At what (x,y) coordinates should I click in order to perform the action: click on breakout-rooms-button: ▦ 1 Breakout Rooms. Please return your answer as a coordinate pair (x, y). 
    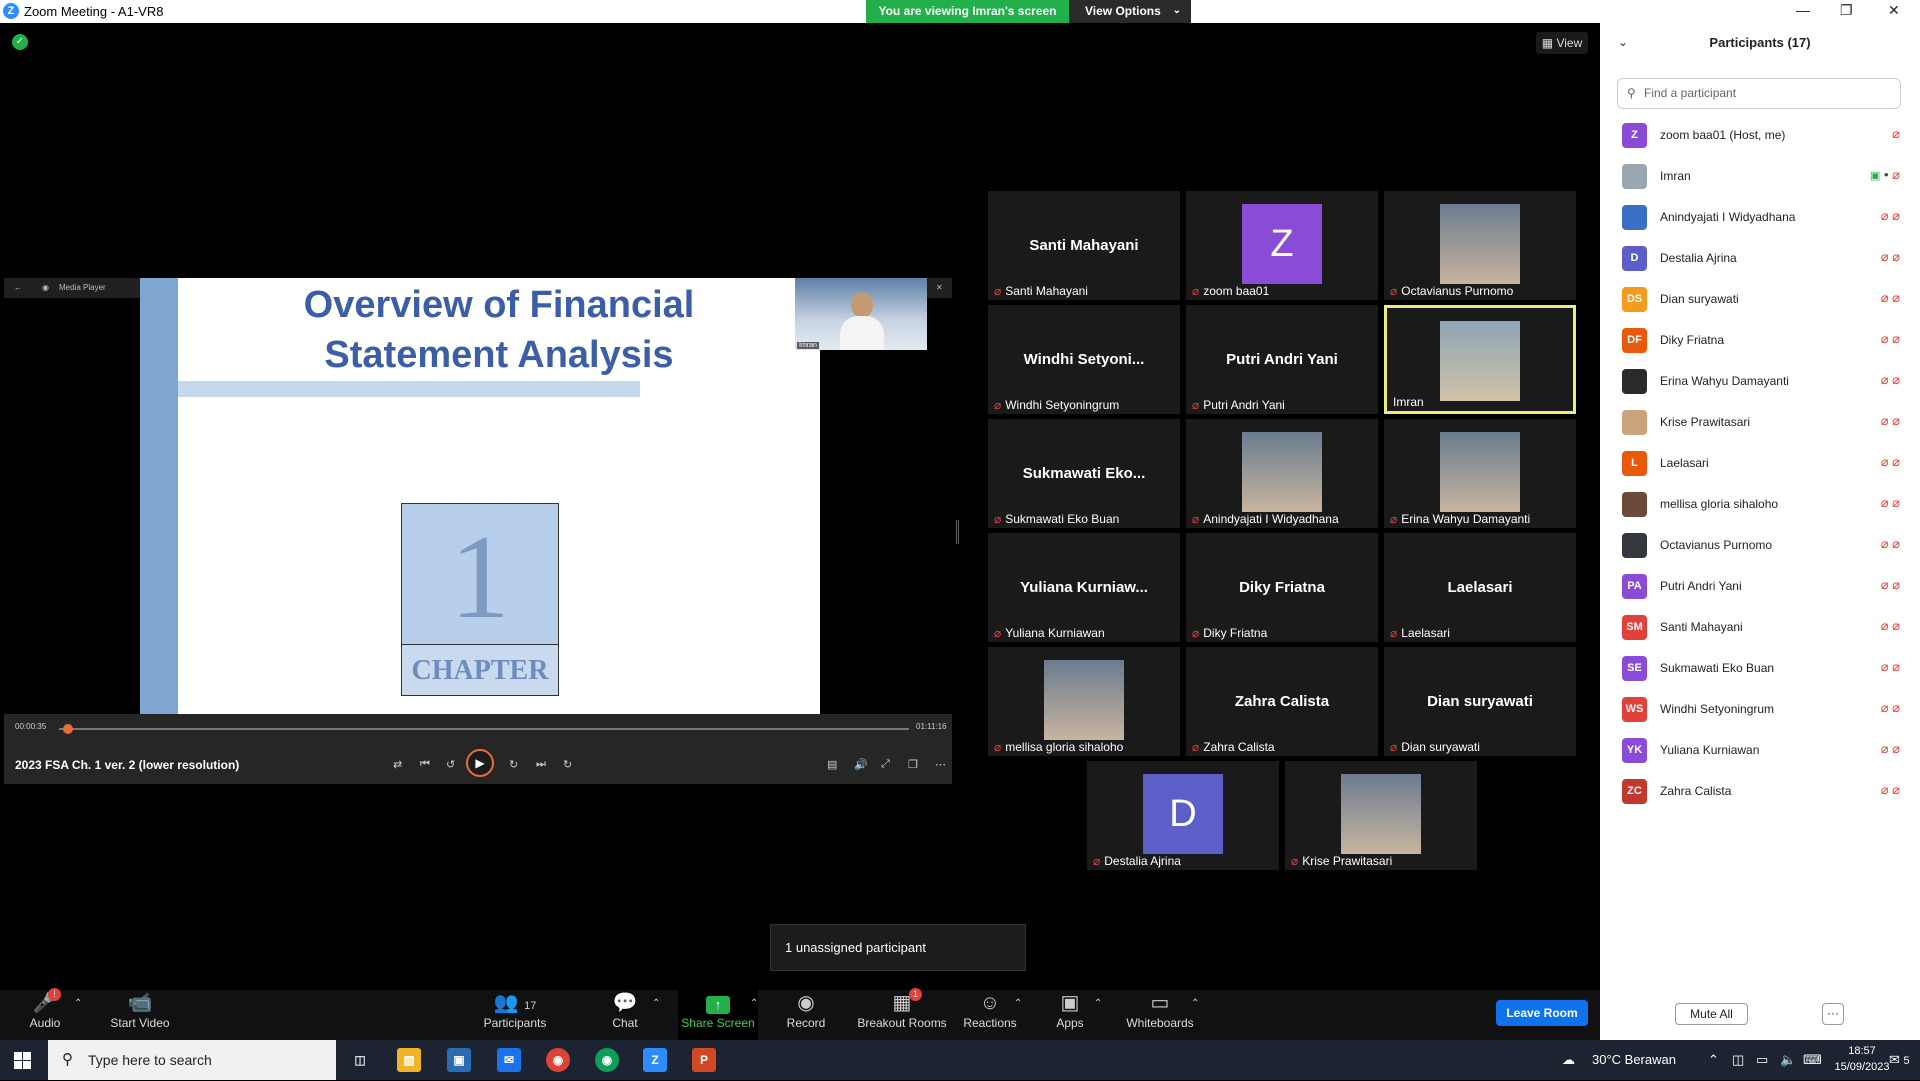
    Looking at the image, I should click on (902, 1014).